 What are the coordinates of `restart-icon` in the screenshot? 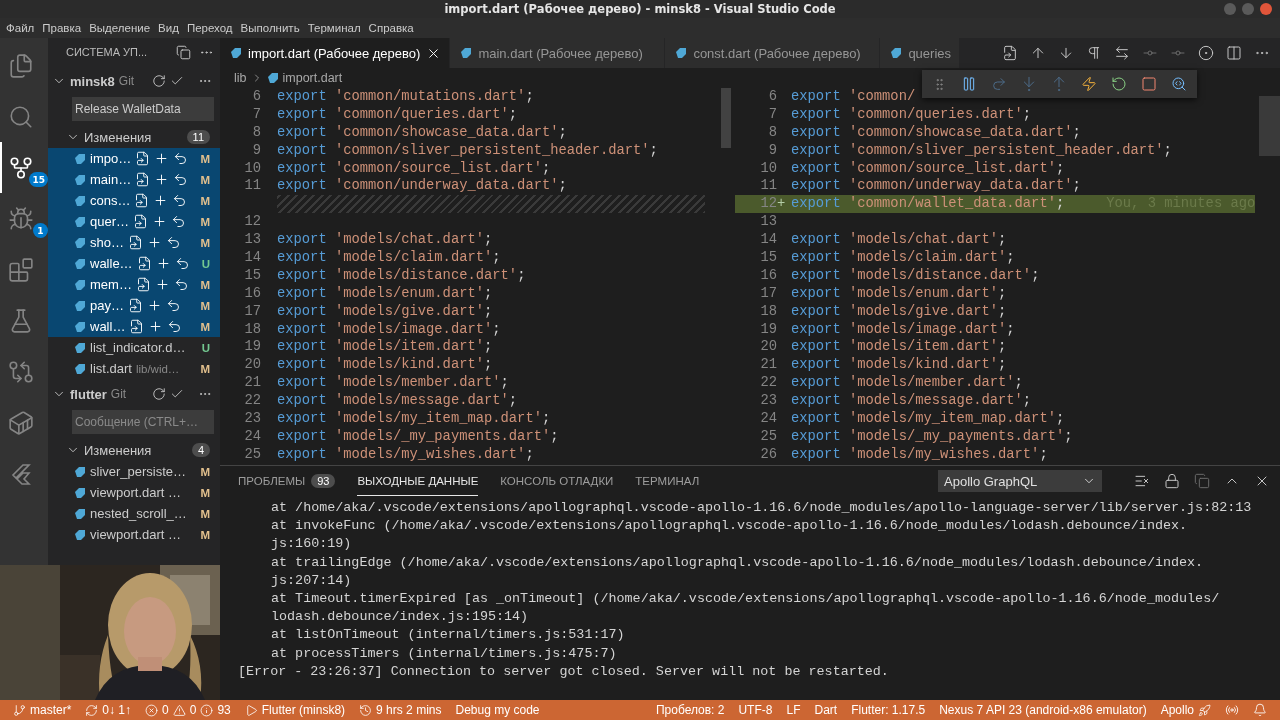 It's located at (1119, 84).